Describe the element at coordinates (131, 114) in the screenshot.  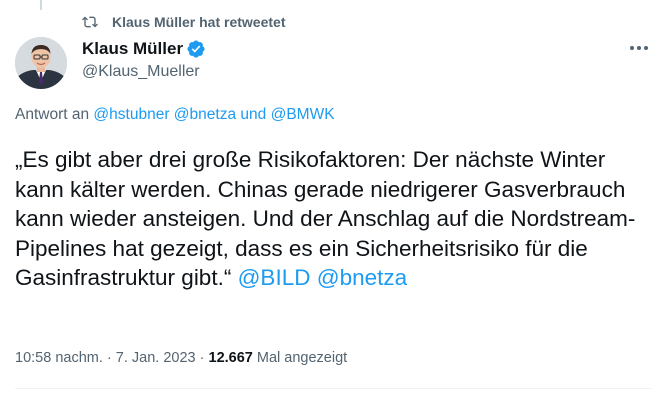
I see `reply-mention-hstubner: @hstubner` at that location.